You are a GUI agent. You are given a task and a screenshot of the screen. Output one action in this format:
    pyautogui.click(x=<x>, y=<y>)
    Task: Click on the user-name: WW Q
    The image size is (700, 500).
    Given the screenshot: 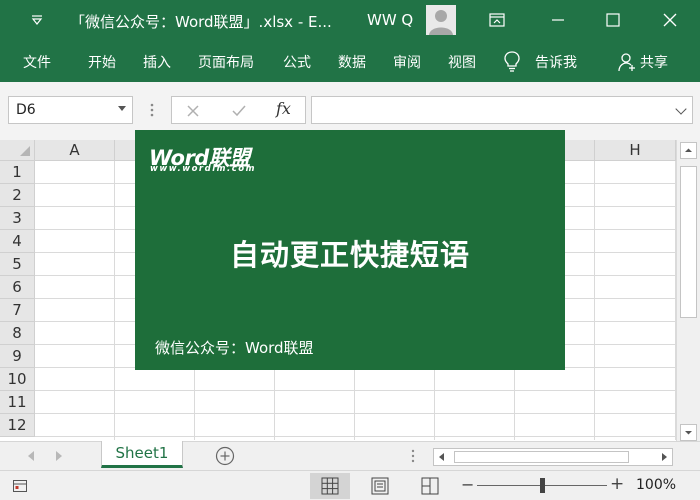 What is the action you would take?
    pyautogui.click(x=390, y=20)
    